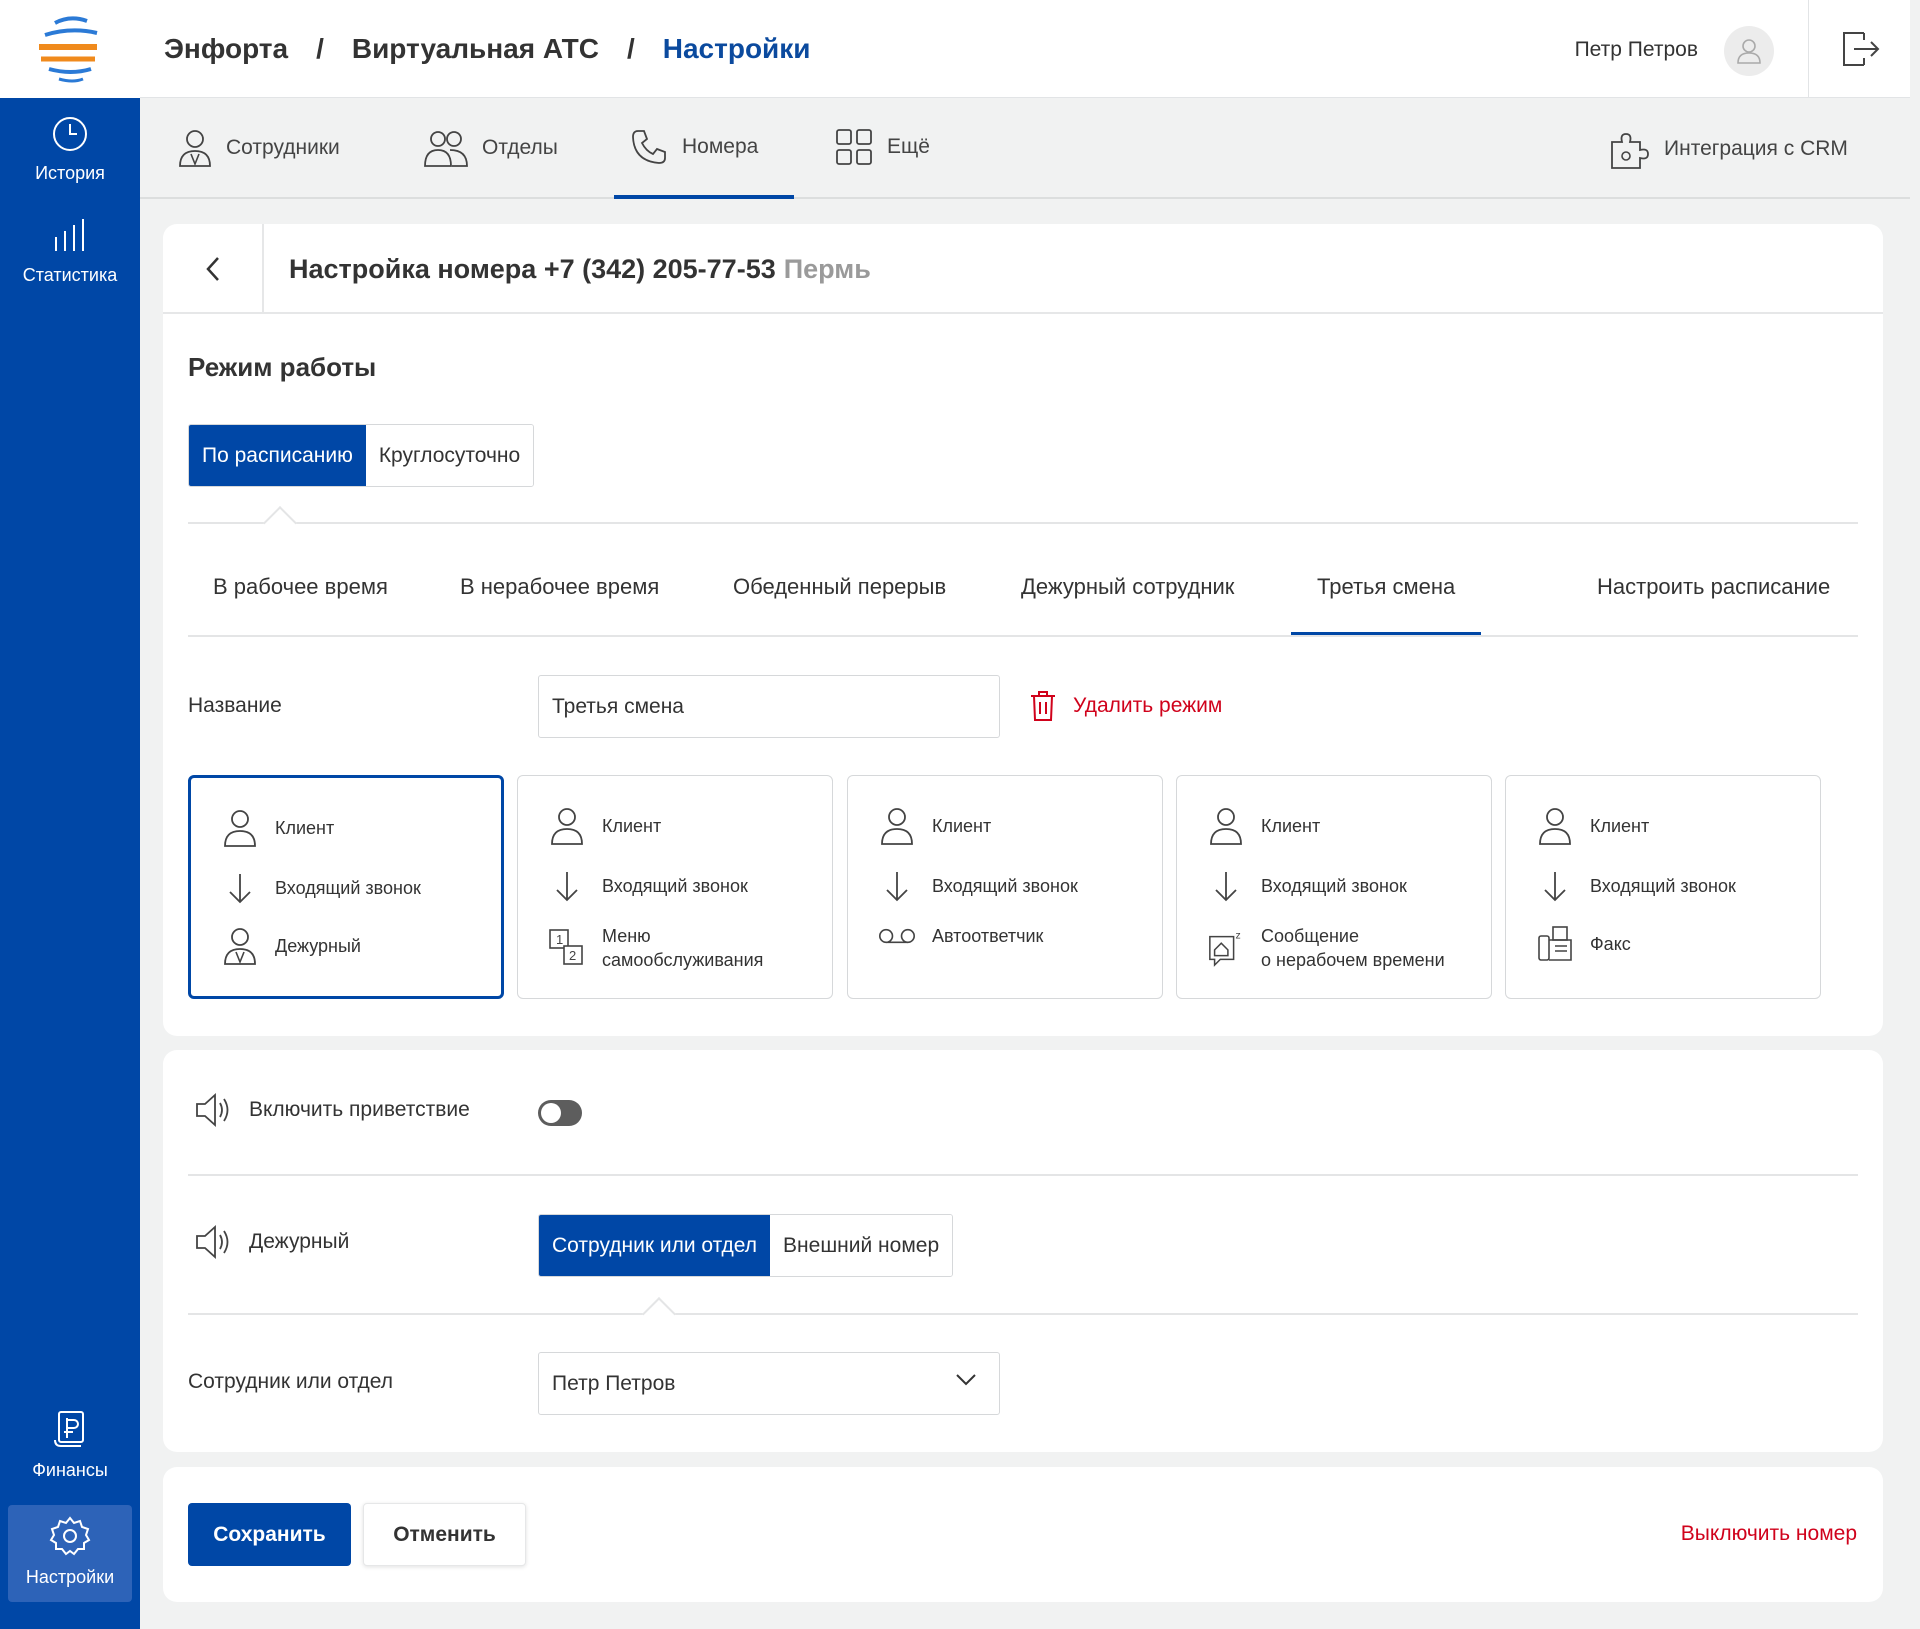 The image size is (1920, 1629). What do you see at coordinates (1555, 943) in the screenshot?
I see `fax-icon` at bounding box center [1555, 943].